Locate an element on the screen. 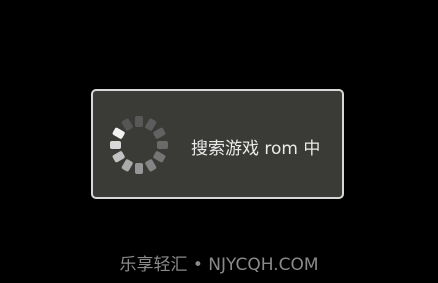 The width and height of the screenshot is (438, 283). progress-message: 搜索游戏 rom 中 is located at coordinates (256, 149).